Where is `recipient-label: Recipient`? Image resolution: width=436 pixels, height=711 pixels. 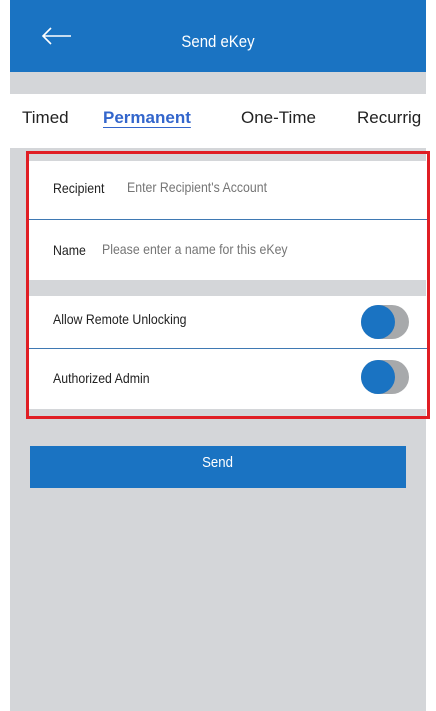
recipient-label: Recipient is located at coordinates (79, 188).